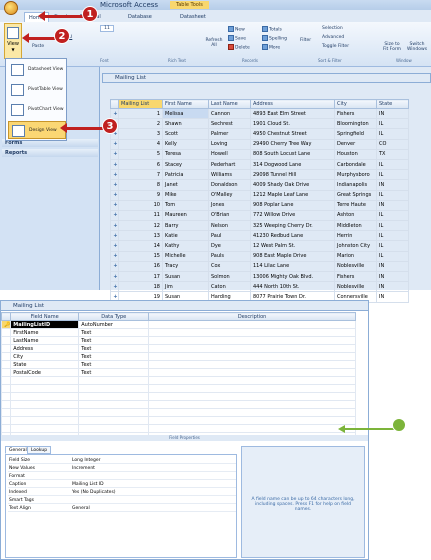  I want to click on field-row, so click(178, 428).